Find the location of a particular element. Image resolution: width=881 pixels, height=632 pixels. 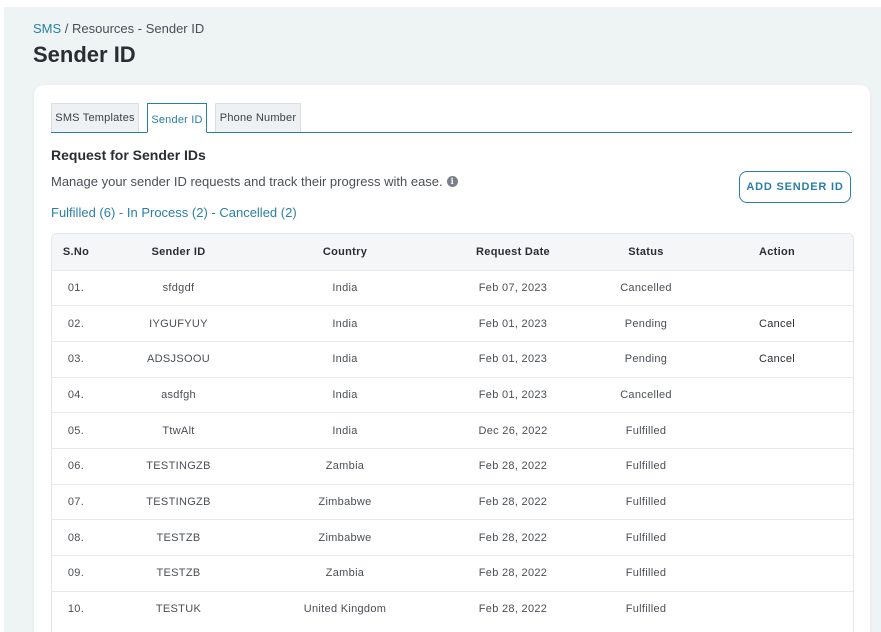

table-row: 04. asdfgh India Feb 01, 2023 Cancelled is located at coordinates (452, 394).